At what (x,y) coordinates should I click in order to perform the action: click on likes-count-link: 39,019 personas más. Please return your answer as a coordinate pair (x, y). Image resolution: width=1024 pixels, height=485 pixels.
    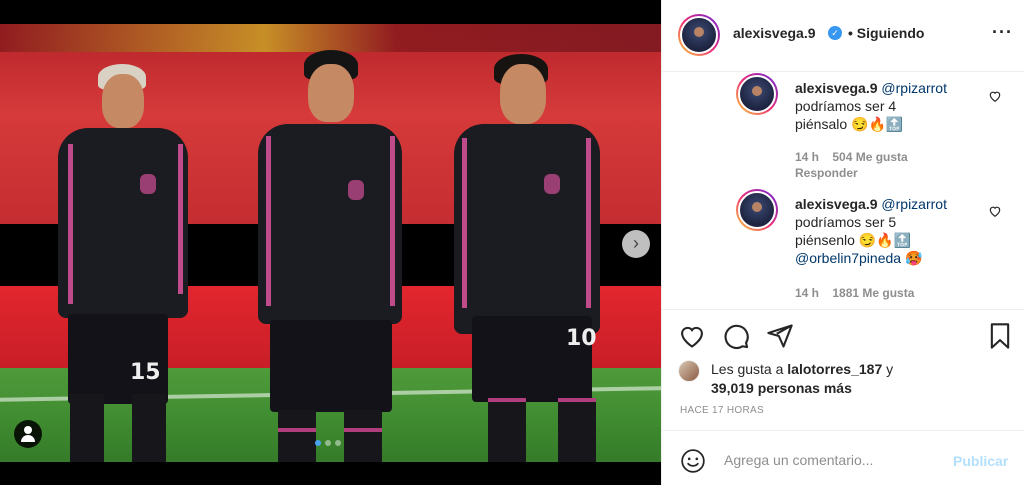
    Looking at the image, I should click on (781, 388).